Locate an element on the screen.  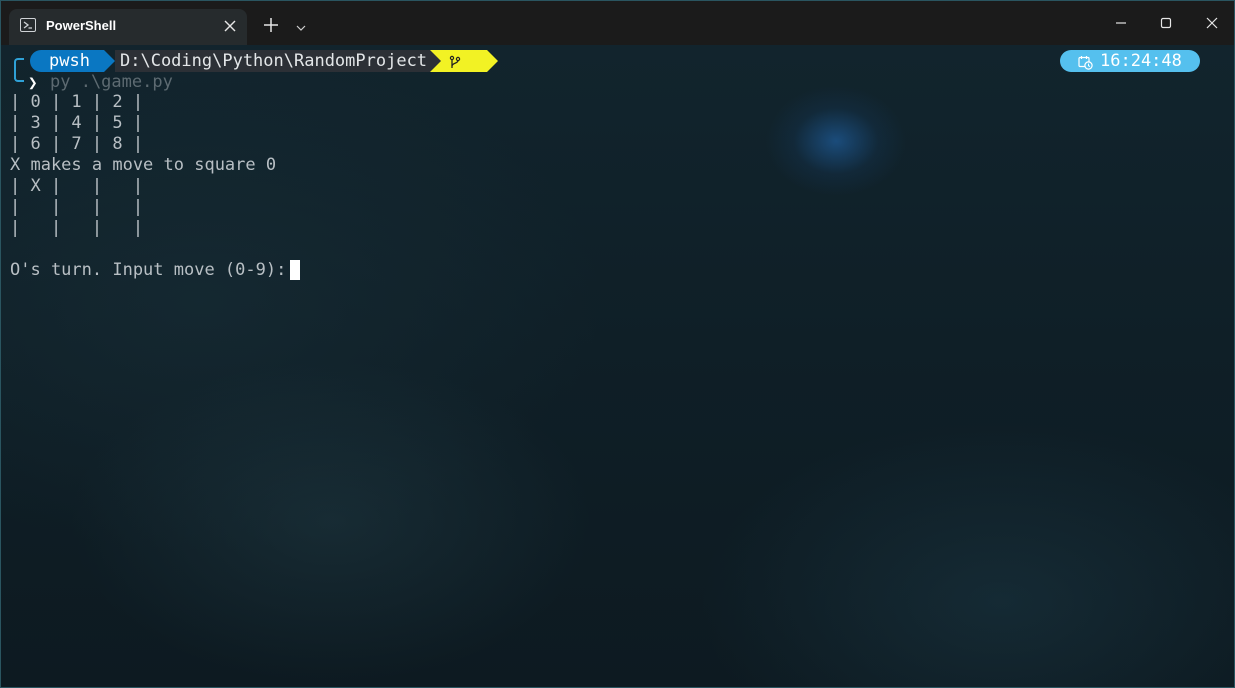
output-line: | X | | | is located at coordinates (77, 186).